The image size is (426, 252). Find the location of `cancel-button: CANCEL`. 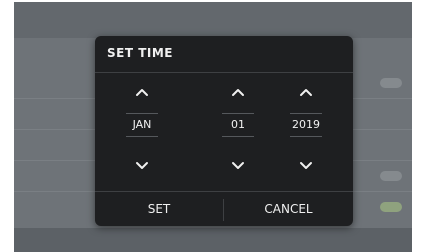

cancel-button: CANCEL is located at coordinates (288, 209).